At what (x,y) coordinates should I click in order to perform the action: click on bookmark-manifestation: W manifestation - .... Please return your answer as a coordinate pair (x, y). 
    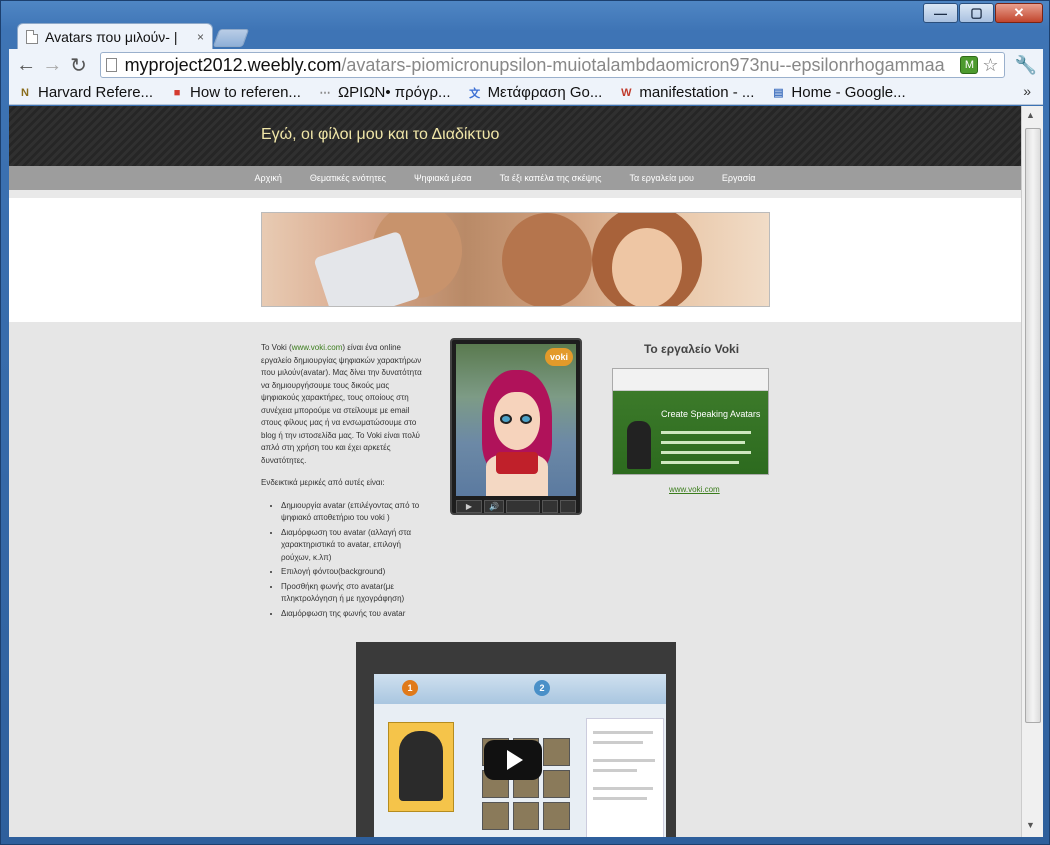
    Looking at the image, I should click on (686, 92).